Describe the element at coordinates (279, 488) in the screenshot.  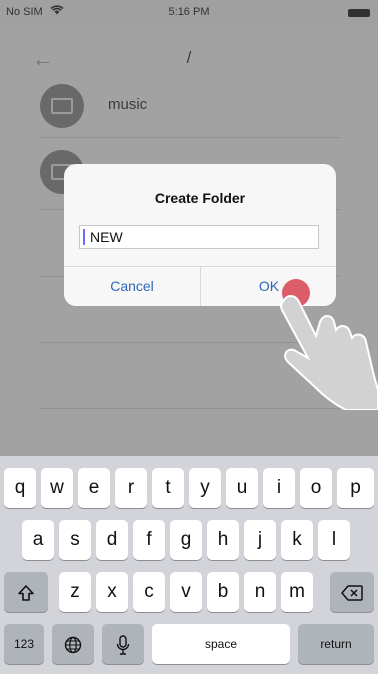
I see `key-i: i` at that location.